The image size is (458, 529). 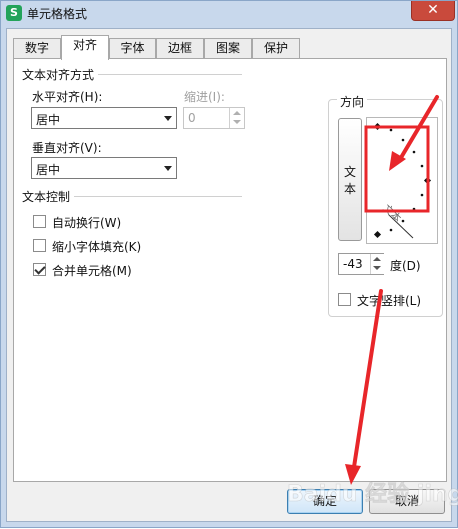 I want to click on close-button: ✕, so click(x=433, y=11).